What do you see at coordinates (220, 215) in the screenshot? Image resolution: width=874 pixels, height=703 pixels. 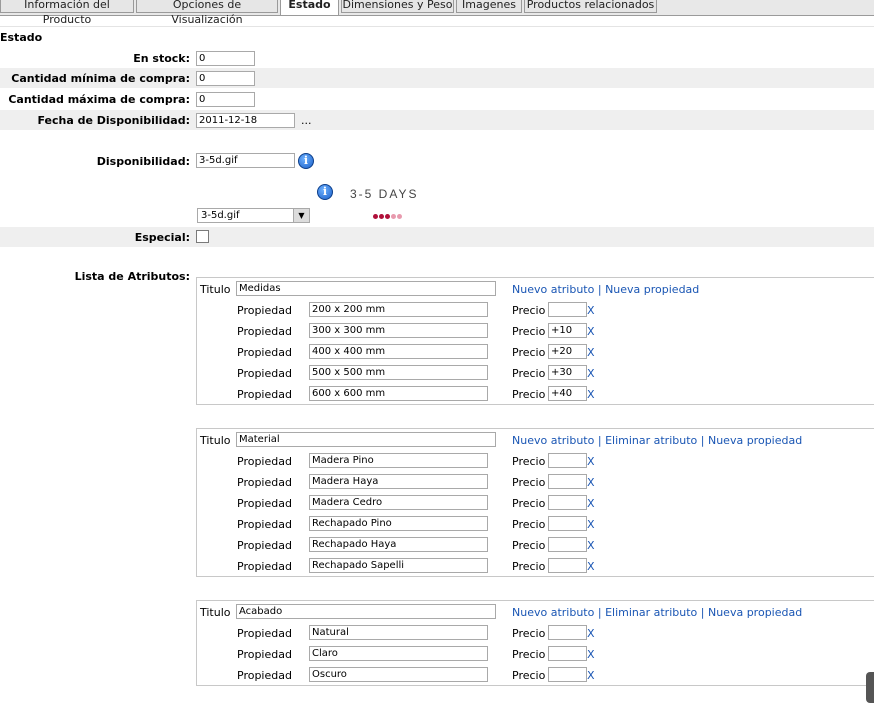 I see `availability-select-value: 3-5d.gif` at bounding box center [220, 215].